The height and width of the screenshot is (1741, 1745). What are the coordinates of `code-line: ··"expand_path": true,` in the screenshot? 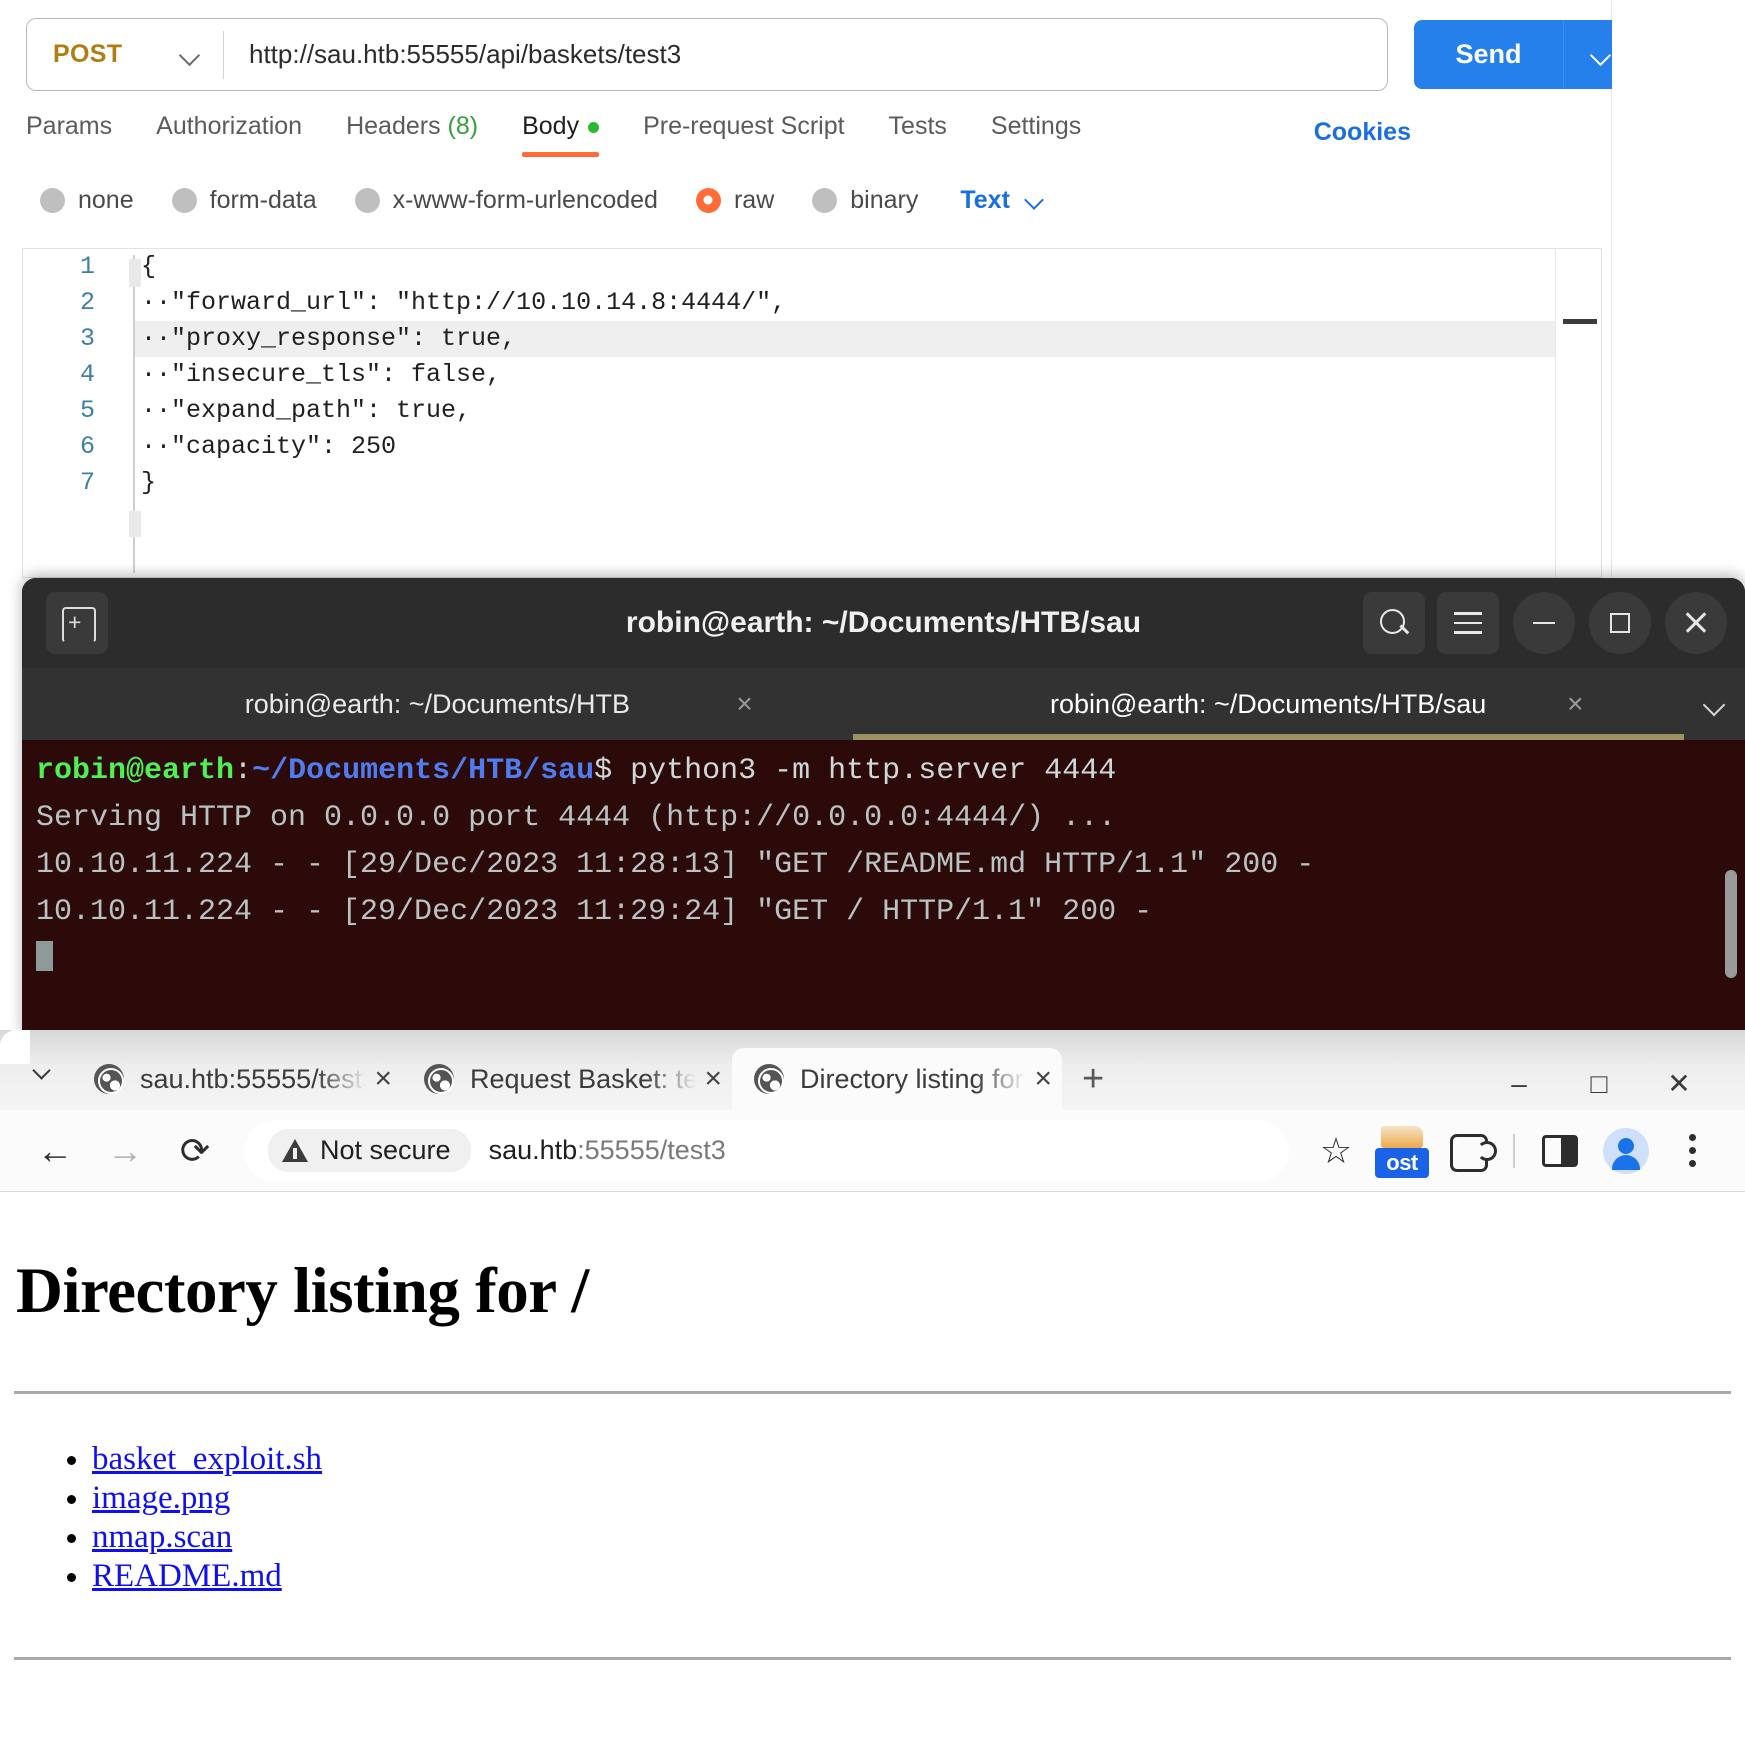 It's located at (306, 410).